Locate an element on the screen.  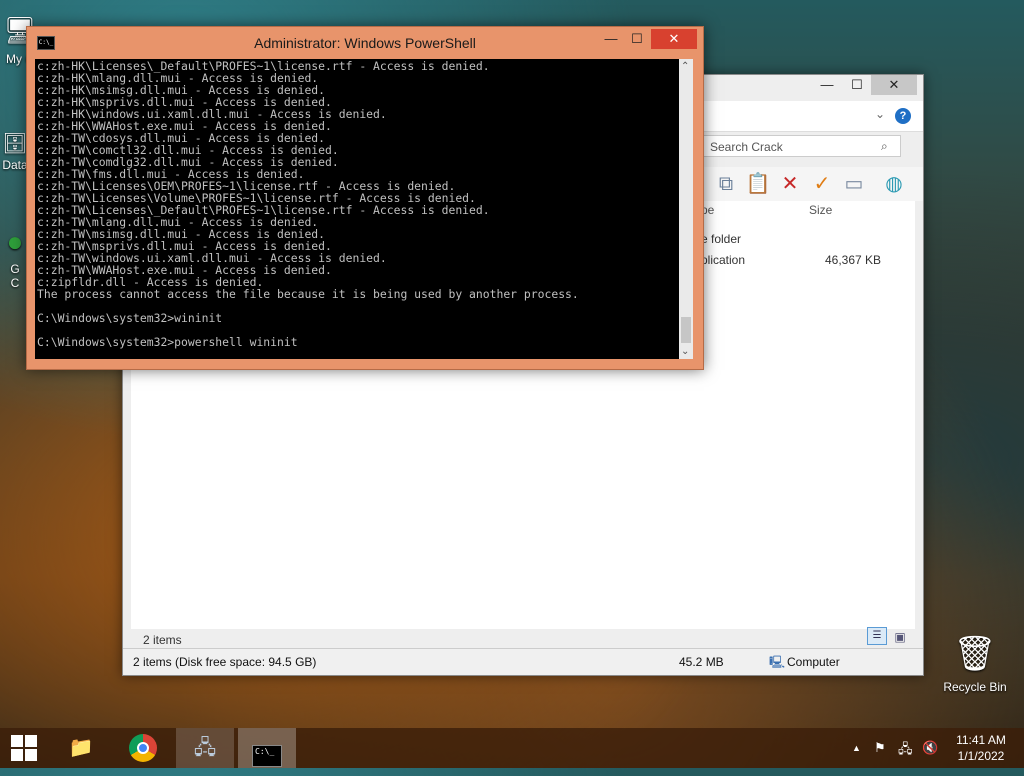
rename-icon: ✓ is located at coordinates (822, 184).